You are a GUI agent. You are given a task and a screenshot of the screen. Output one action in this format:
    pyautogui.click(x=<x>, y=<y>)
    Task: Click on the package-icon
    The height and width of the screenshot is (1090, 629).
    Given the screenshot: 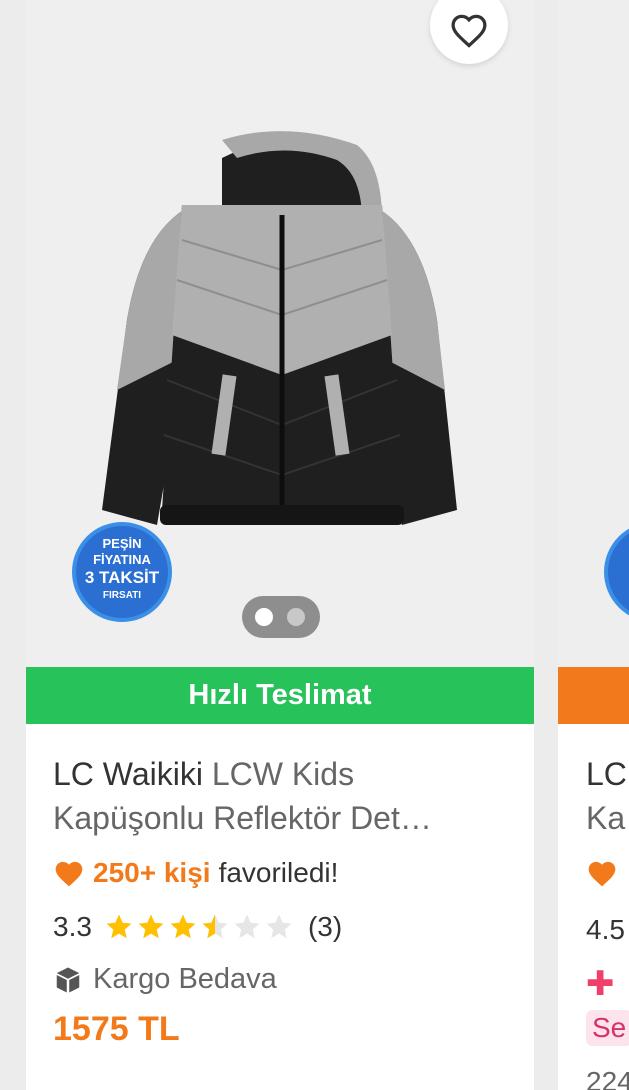 What is the action you would take?
    pyautogui.click(x=68, y=979)
    